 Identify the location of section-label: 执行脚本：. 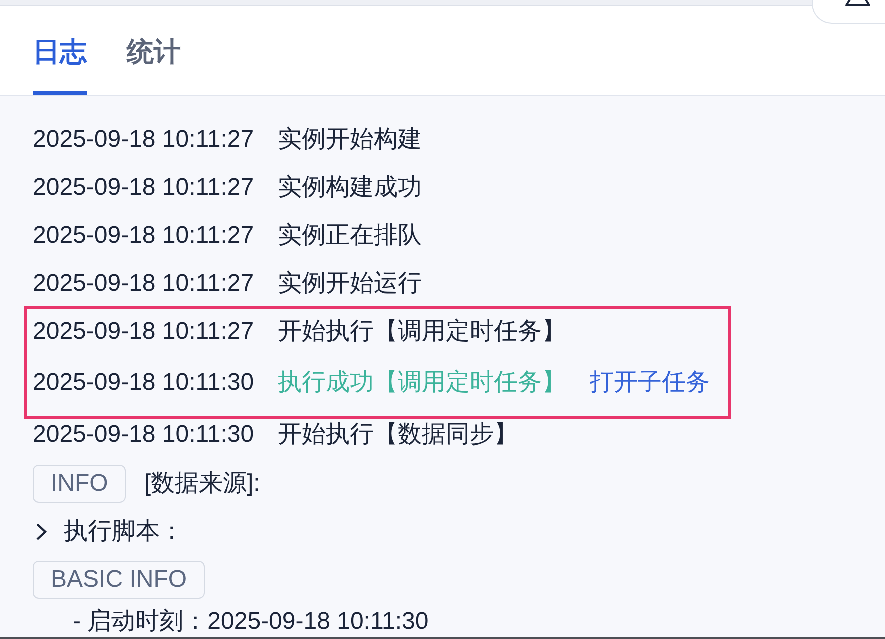
(124, 532).